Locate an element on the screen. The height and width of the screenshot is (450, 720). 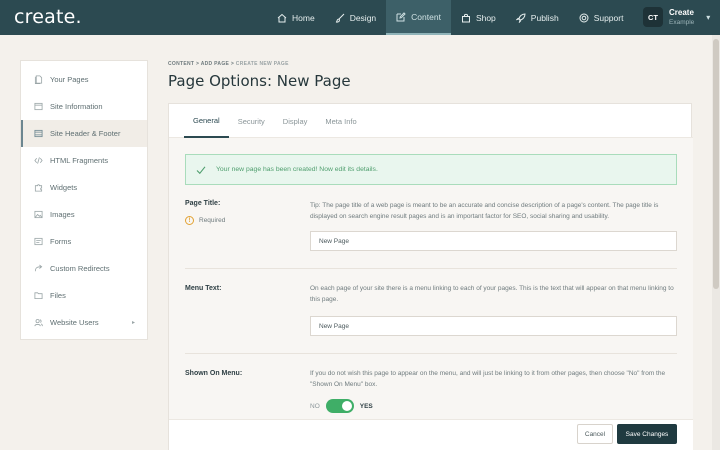
sidebar-item-label: Website Users is located at coordinates (74, 322).